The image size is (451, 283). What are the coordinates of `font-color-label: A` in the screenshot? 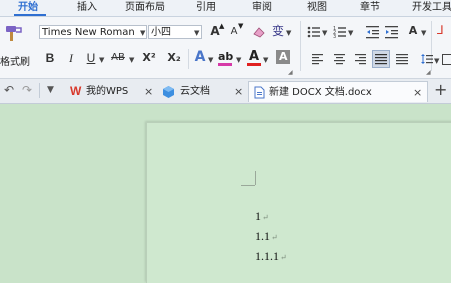 It's located at (254, 56).